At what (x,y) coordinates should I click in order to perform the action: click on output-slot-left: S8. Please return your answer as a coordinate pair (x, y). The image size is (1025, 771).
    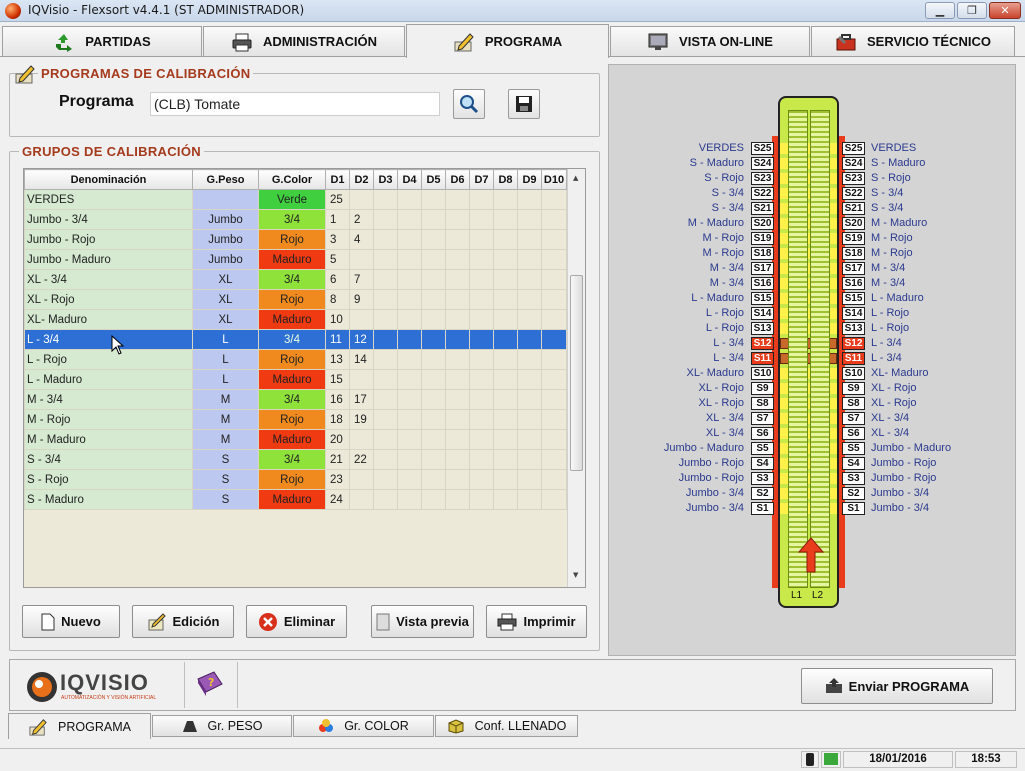
    Looking at the image, I should click on (762, 403).